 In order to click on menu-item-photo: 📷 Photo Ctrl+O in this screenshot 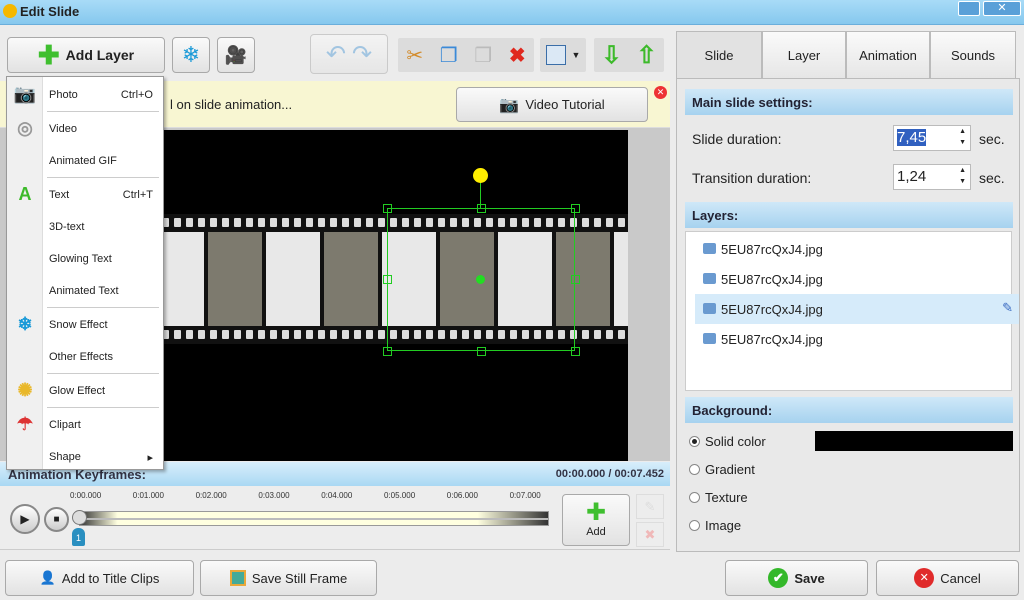, I will do `click(85, 95)`.